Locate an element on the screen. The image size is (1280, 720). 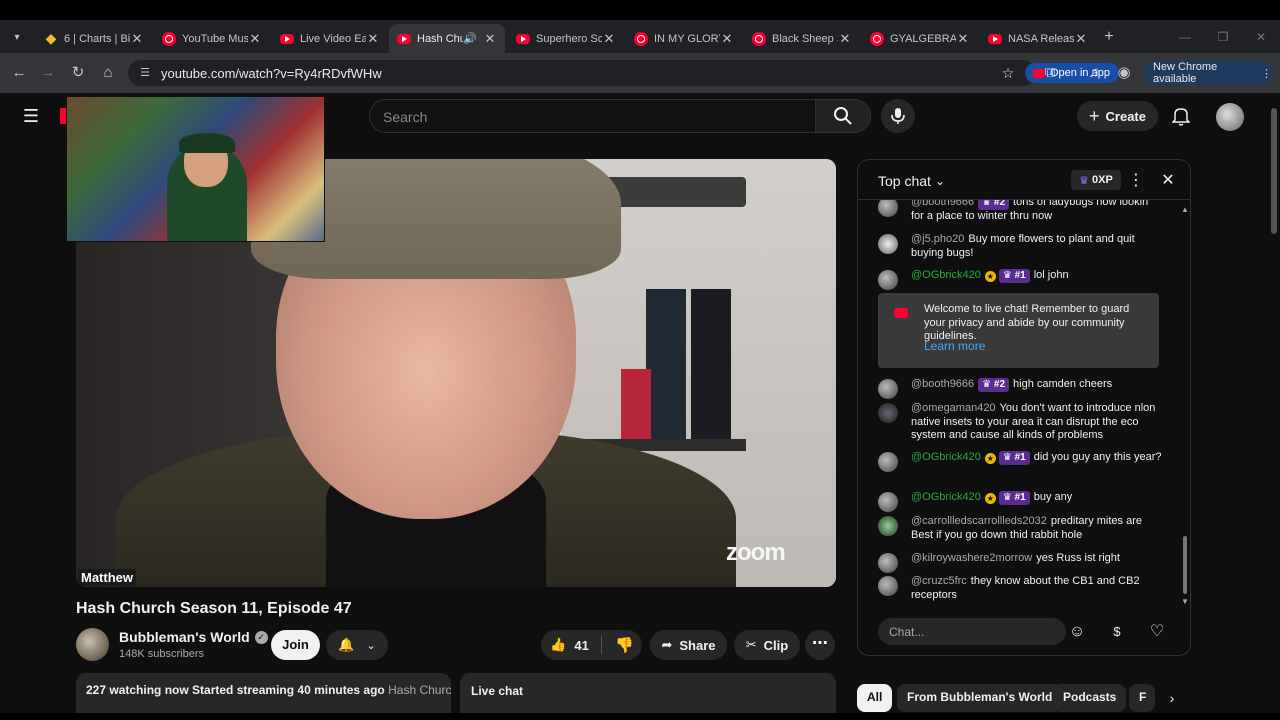
account-avatar is located at coordinates (1230, 117).